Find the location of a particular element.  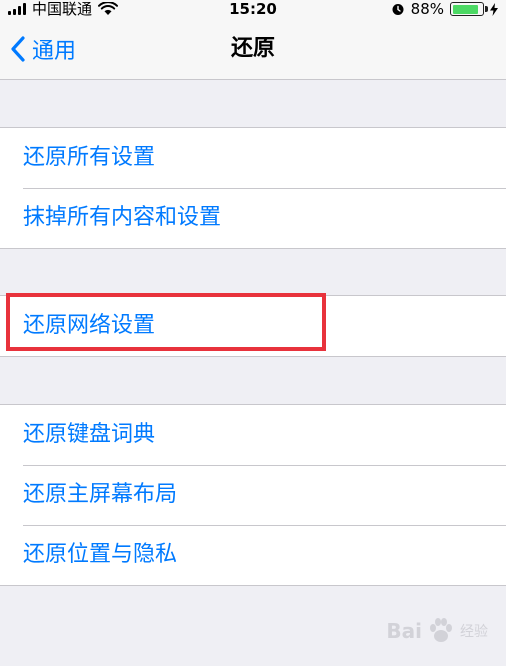

reset-keyboard-dictionary-cell: 还原键盘词典 is located at coordinates (253, 435).